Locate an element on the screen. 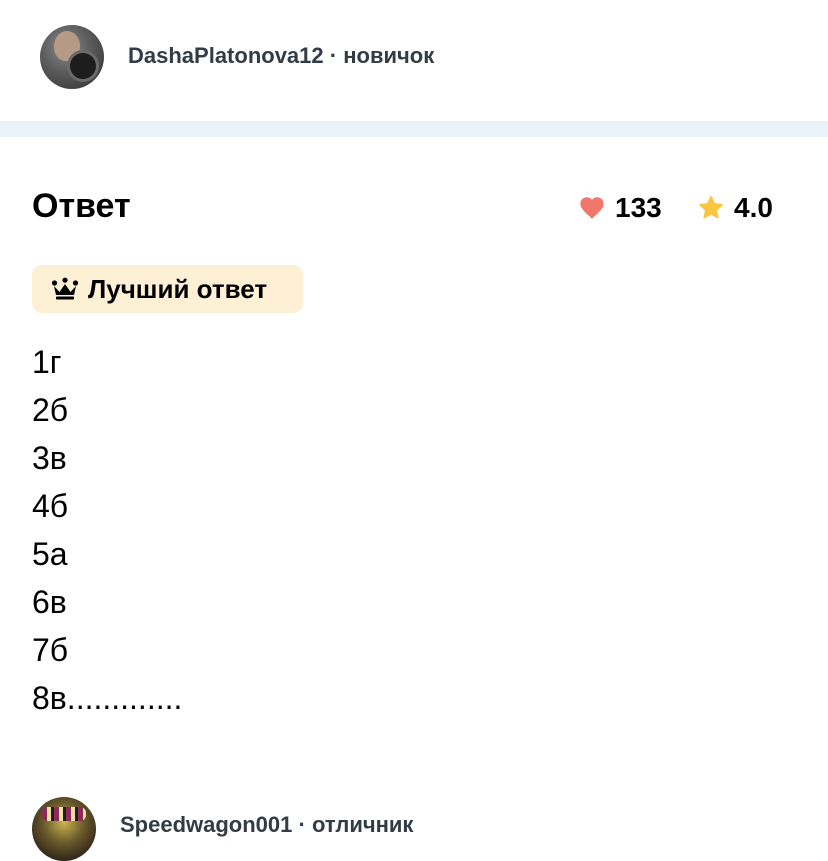  answer-line: 1г is located at coordinates (47, 362).